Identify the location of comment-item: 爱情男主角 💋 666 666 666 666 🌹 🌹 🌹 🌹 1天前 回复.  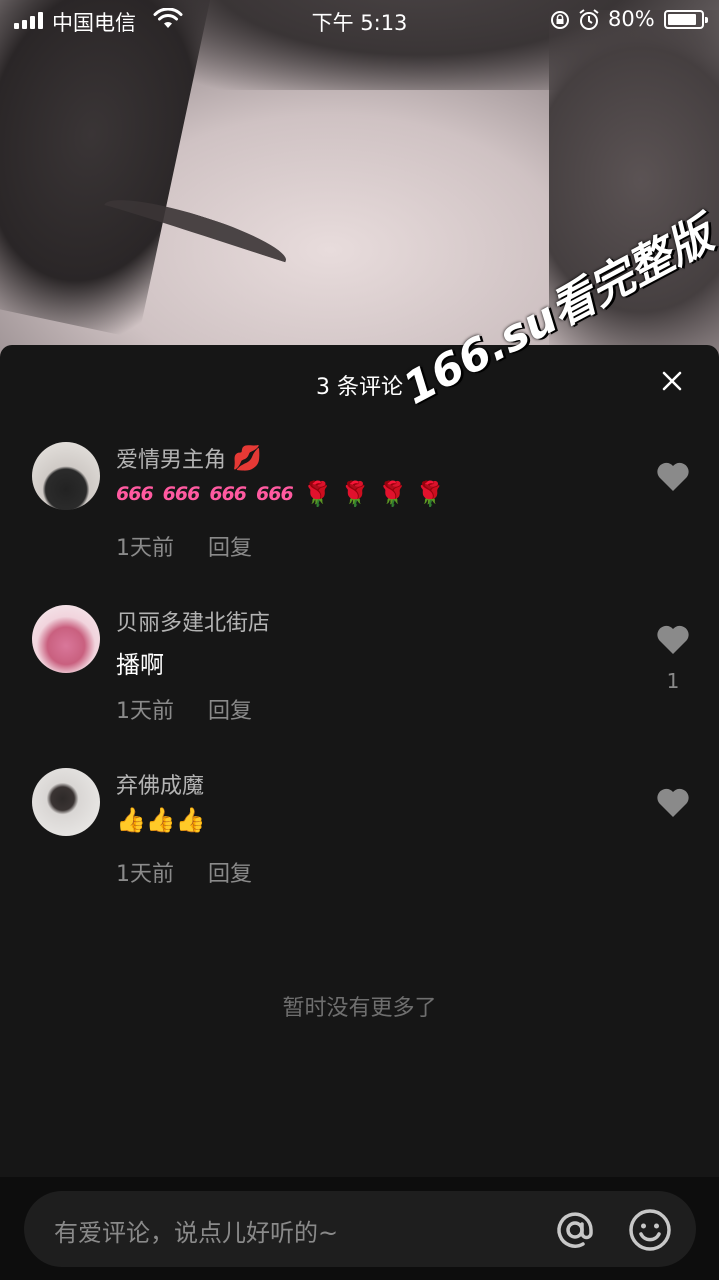
(359, 517).